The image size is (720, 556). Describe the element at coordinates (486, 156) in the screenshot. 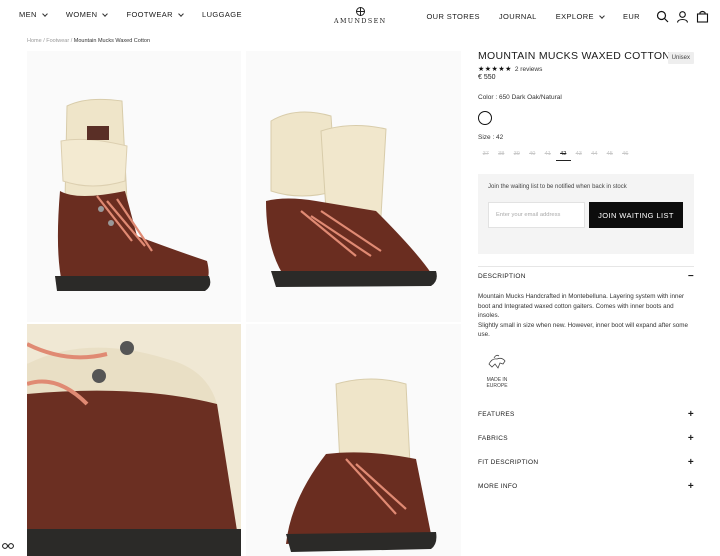

I see `size-option: 37` at that location.